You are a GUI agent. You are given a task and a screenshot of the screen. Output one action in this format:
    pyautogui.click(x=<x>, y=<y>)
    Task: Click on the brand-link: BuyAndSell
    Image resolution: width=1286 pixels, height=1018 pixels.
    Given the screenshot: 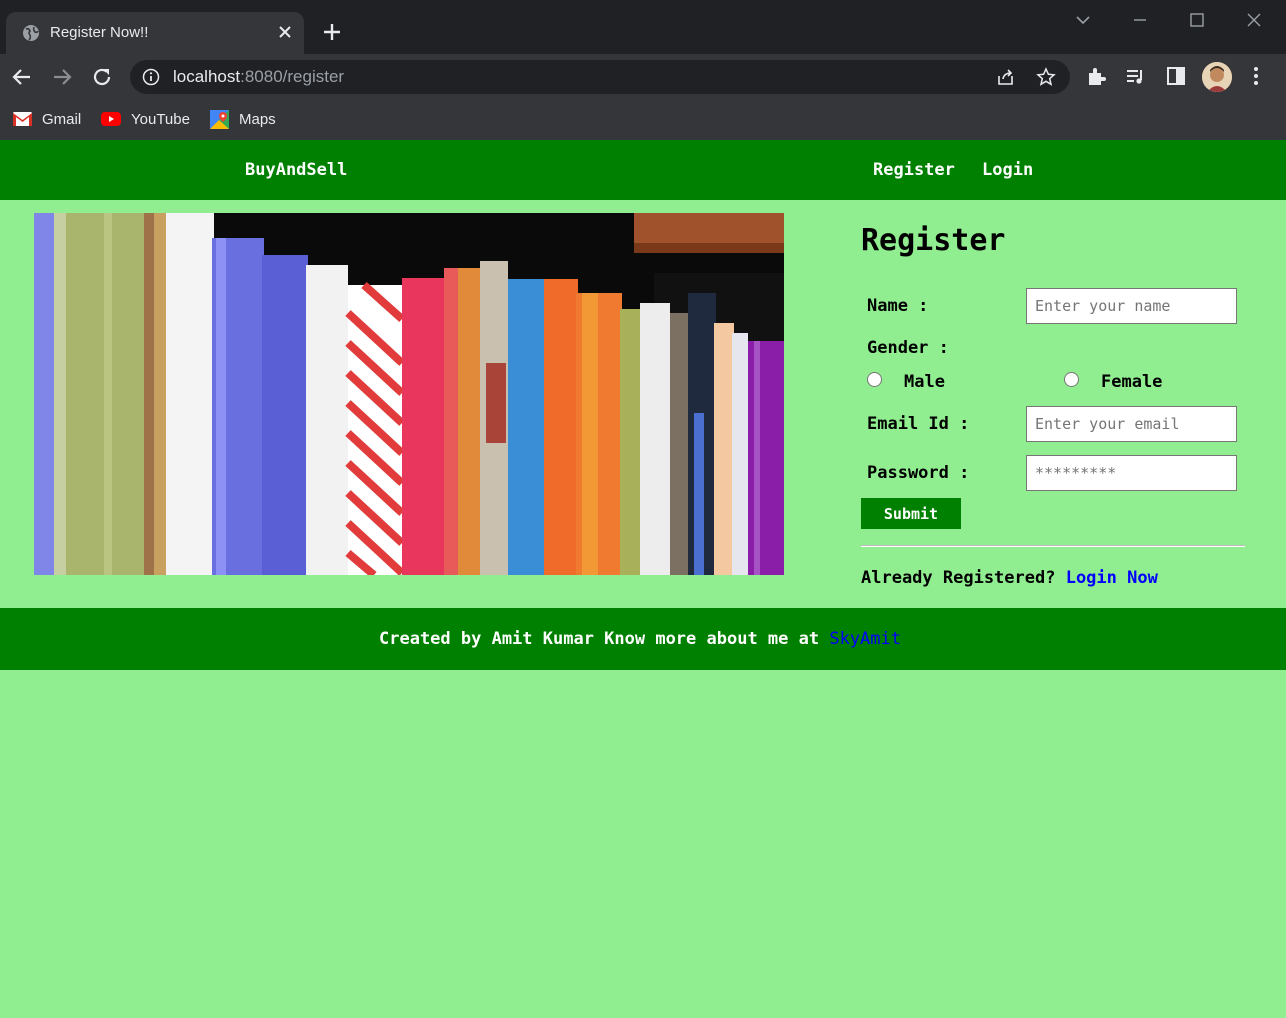 What is the action you would take?
    pyautogui.click(x=296, y=170)
    